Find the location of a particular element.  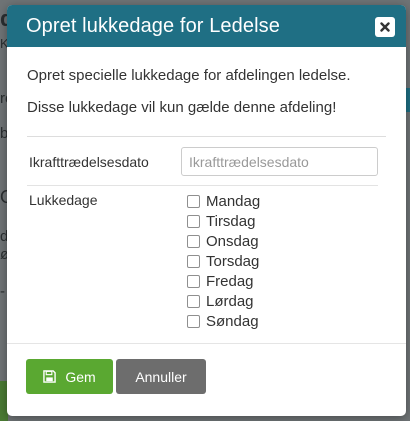

closing-days-label: Lukkedage is located at coordinates (63, 200).